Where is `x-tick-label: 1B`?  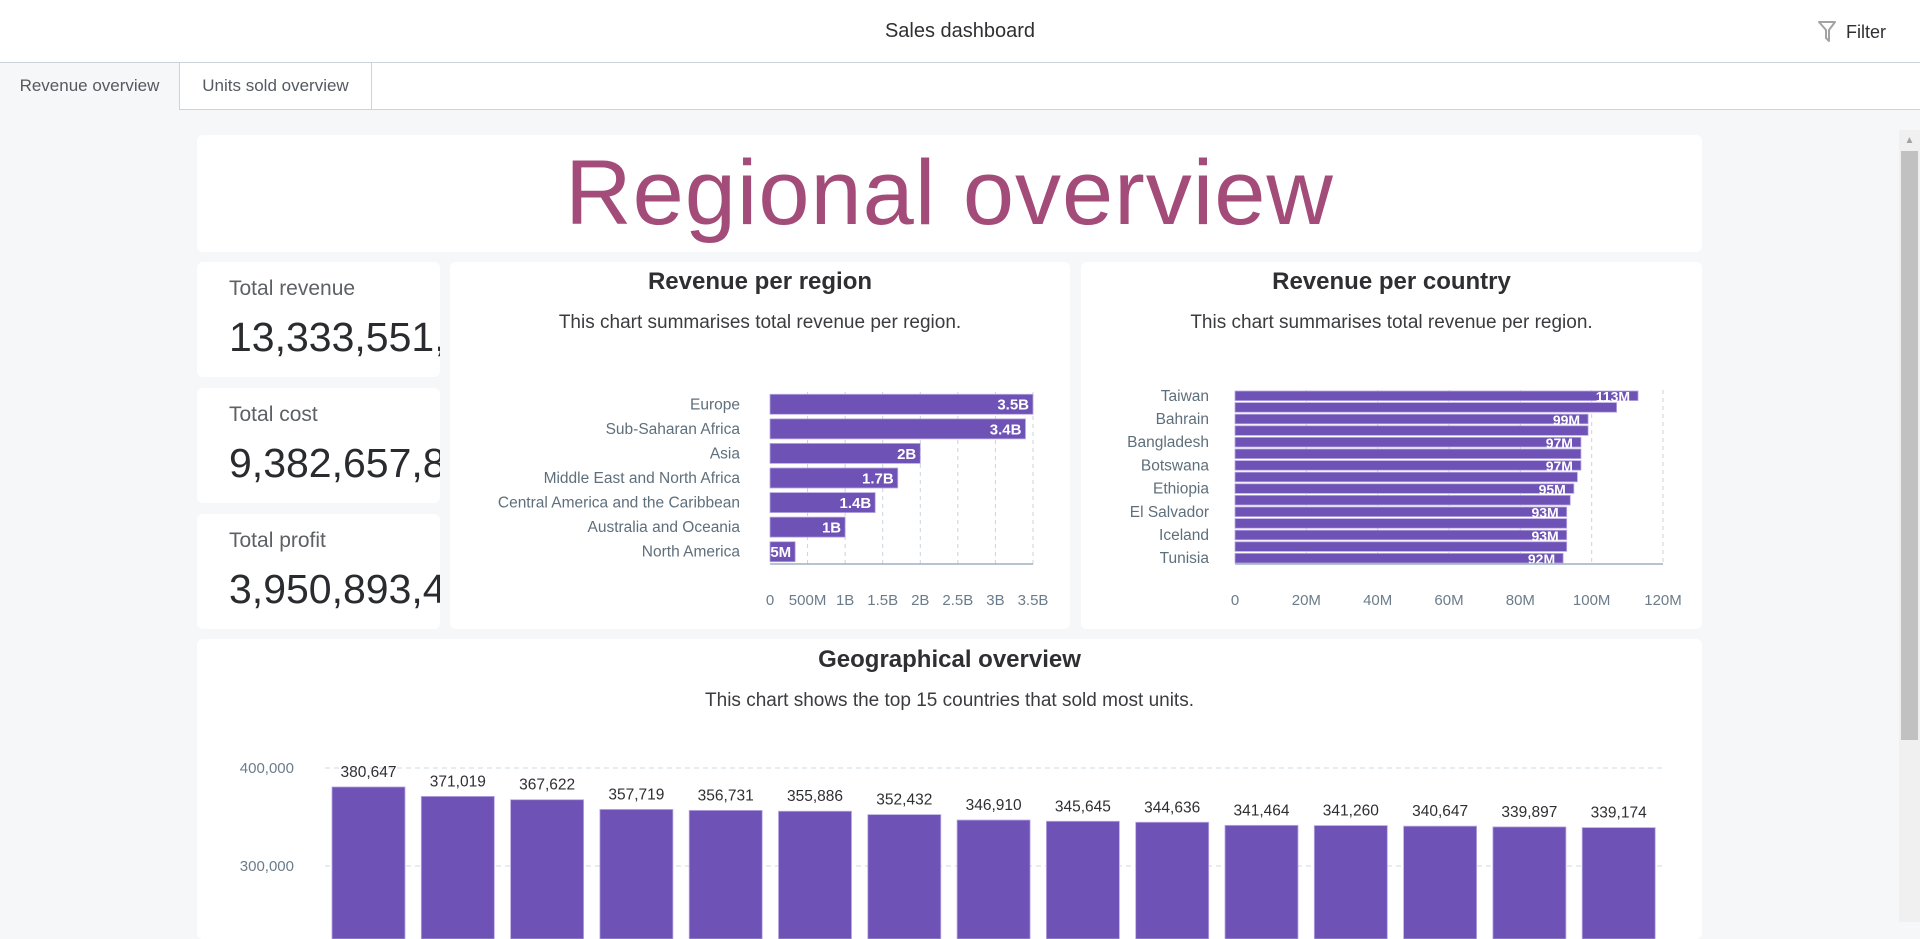 x-tick-label: 1B is located at coordinates (845, 600).